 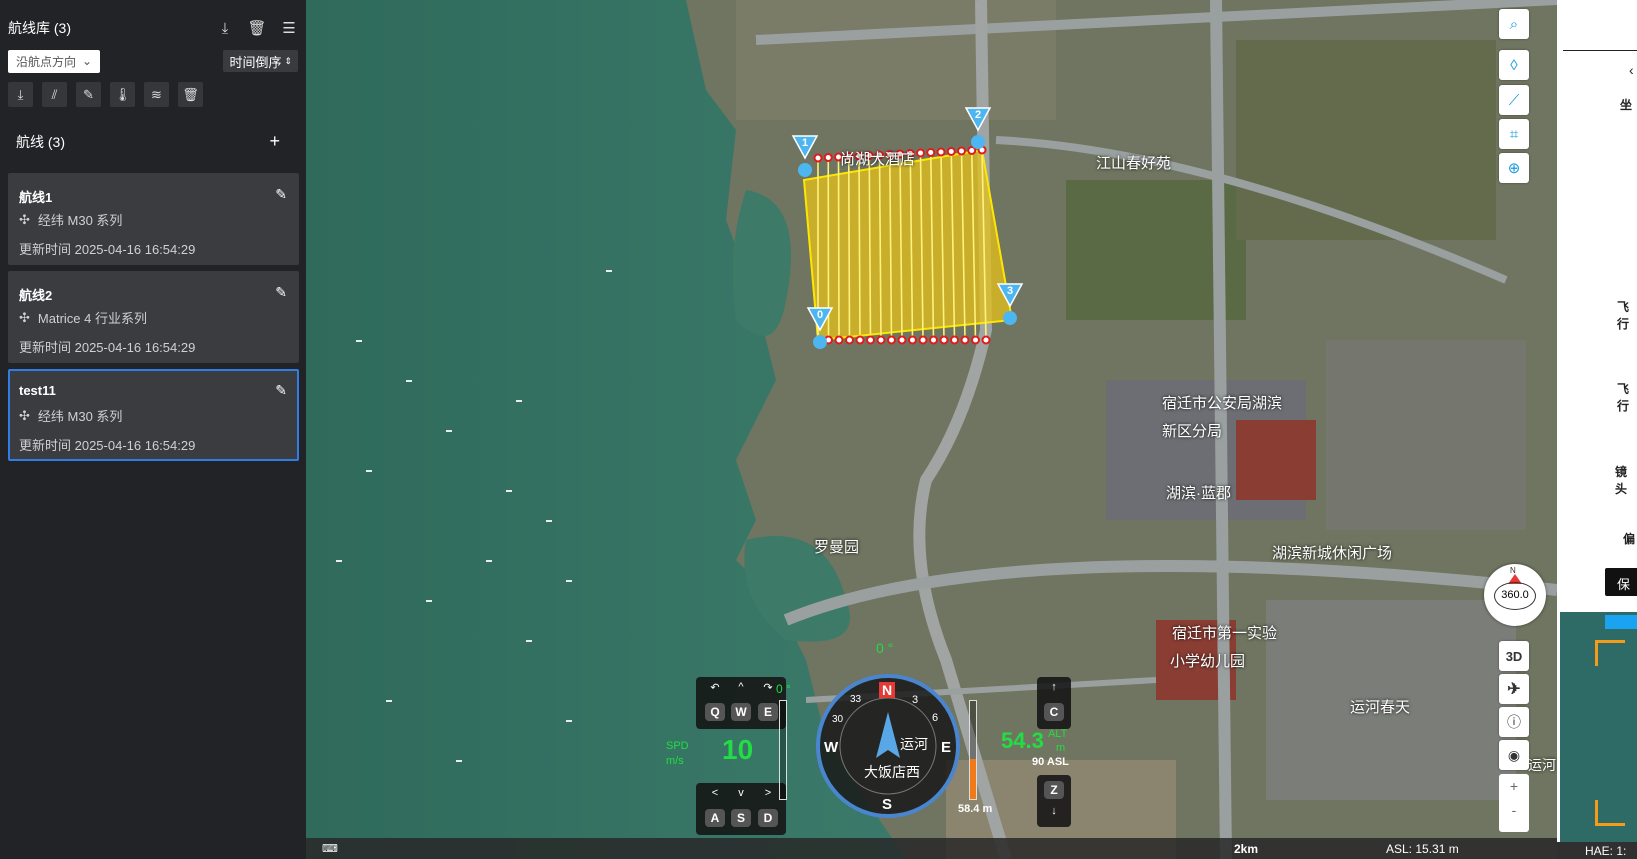 What do you see at coordinates (1050, 762) in the screenshot?
I see `asl-readout: 90 ASL` at bounding box center [1050, 762].